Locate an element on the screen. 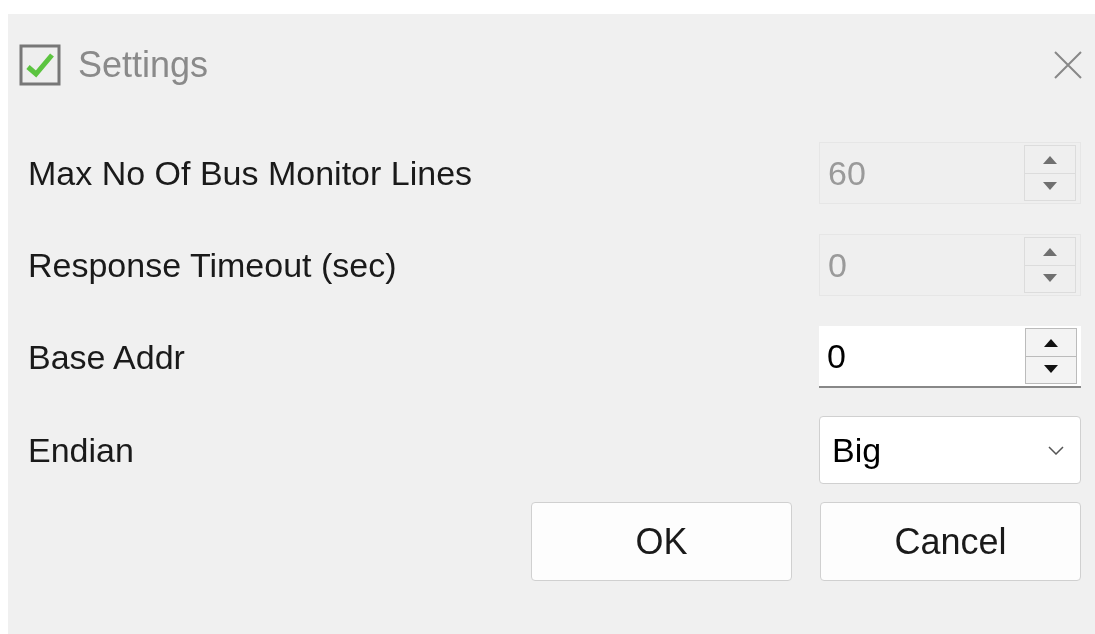  chevron-down-icon is located at coordinates (1056, 450).